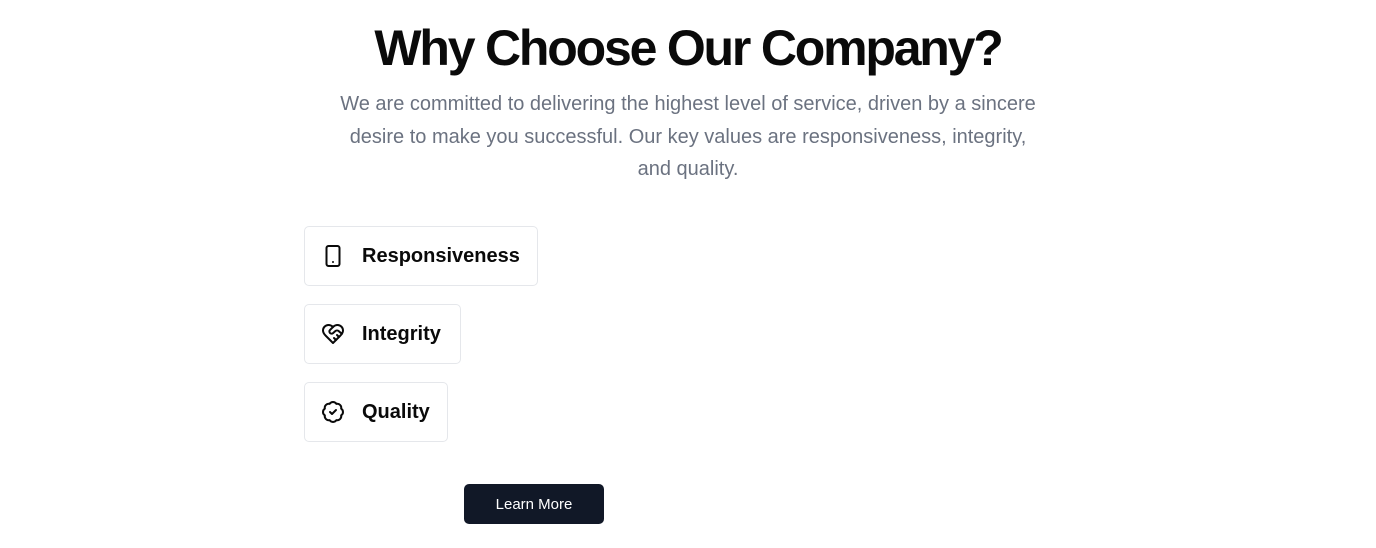 Image resolution: width=1376 pixels, height=548 pixels. I want to click on section-title: Why Choose Our Company?, so click(688, 48).